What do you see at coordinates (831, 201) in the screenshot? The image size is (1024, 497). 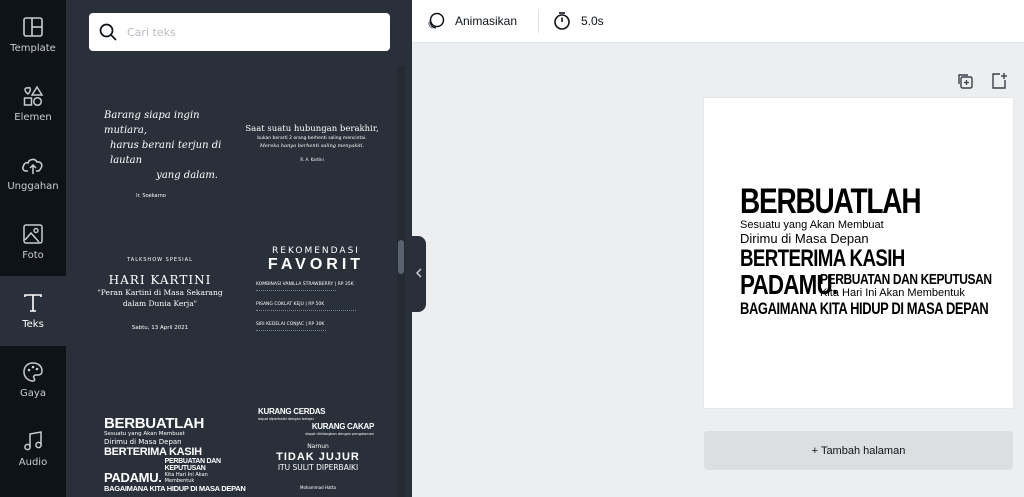 I see `quote-line-berbuatlah: BERBUATLAH` at bounding box center [831, 201].